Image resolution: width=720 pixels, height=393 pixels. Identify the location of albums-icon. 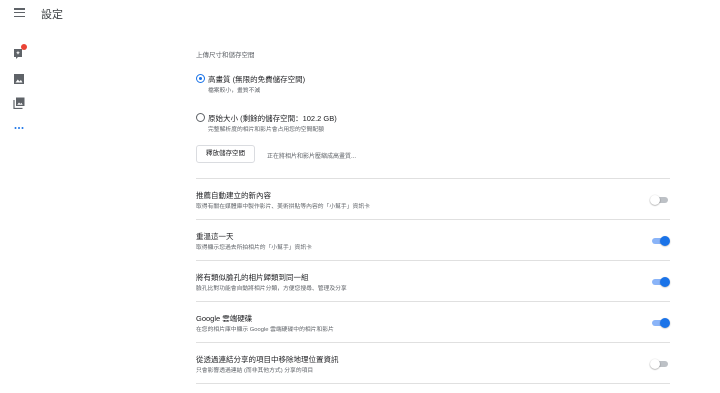
(19, 103).